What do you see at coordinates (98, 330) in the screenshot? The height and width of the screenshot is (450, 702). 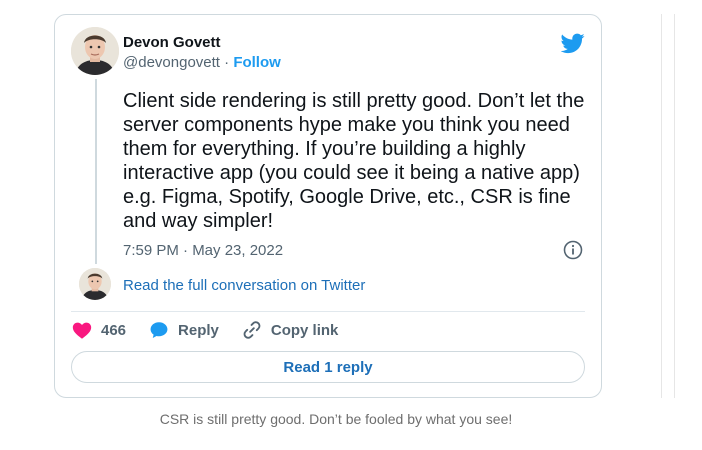 I see `like-button: 466` at bounding box center [98, 330].